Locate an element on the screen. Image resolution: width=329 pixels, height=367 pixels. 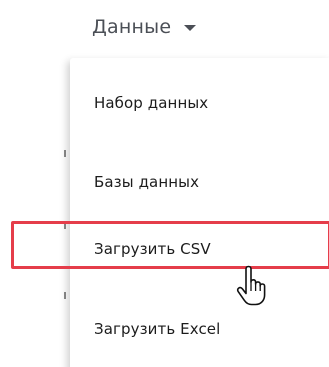
data-menu-label: Данные is located at coordinates (132, 27).